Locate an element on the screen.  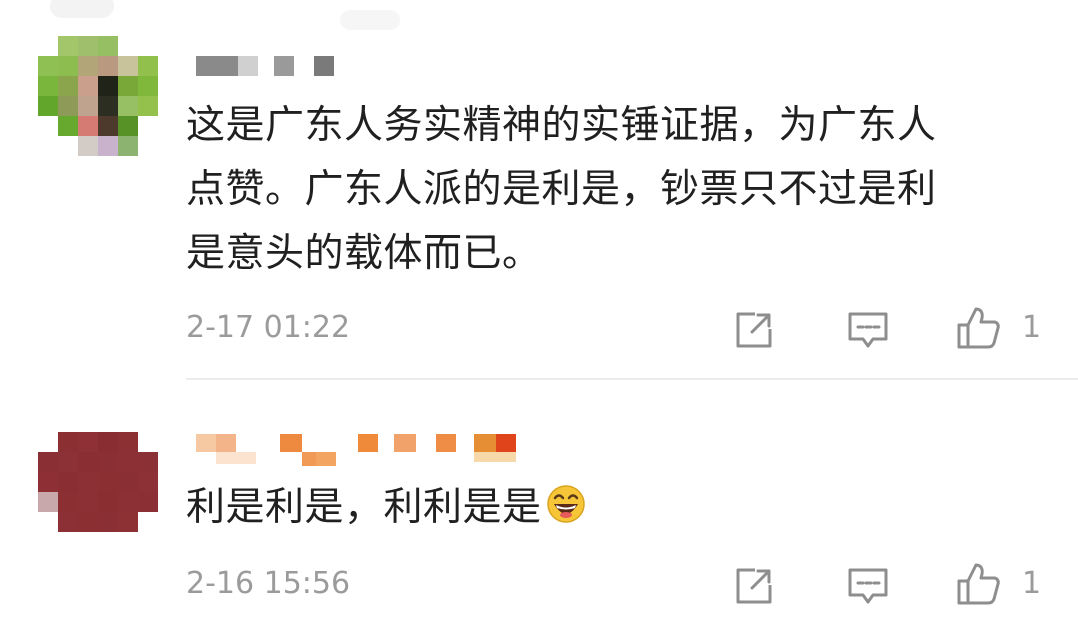
grinning-face-emoji-icon is located at coordinates (565, 504).